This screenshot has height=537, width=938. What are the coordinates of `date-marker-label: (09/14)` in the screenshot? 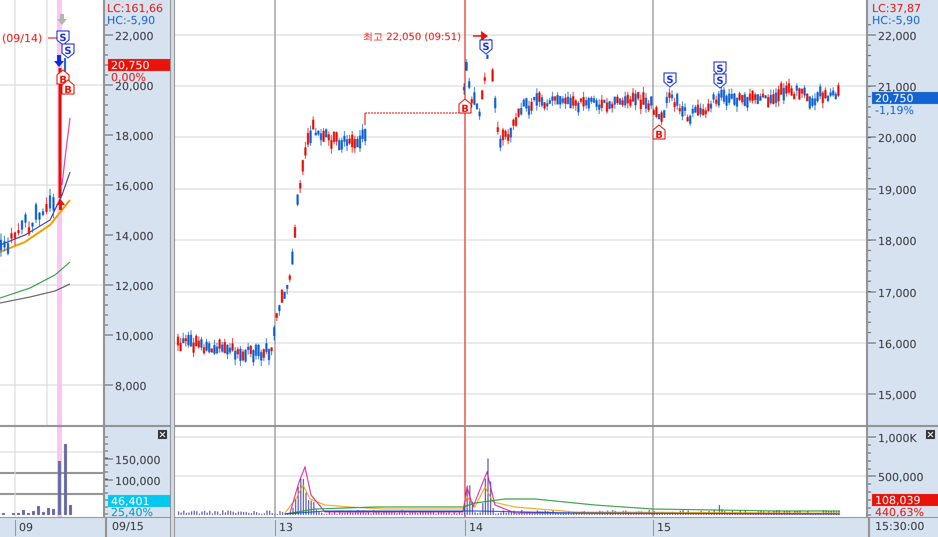 It's located at (22, 38).